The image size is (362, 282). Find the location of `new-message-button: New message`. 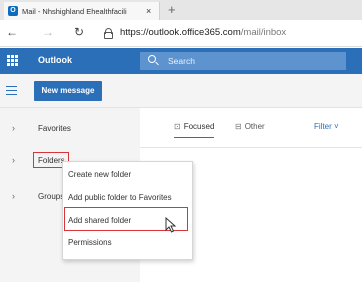

new-message-button: New message is located at coordinates (68, 91).